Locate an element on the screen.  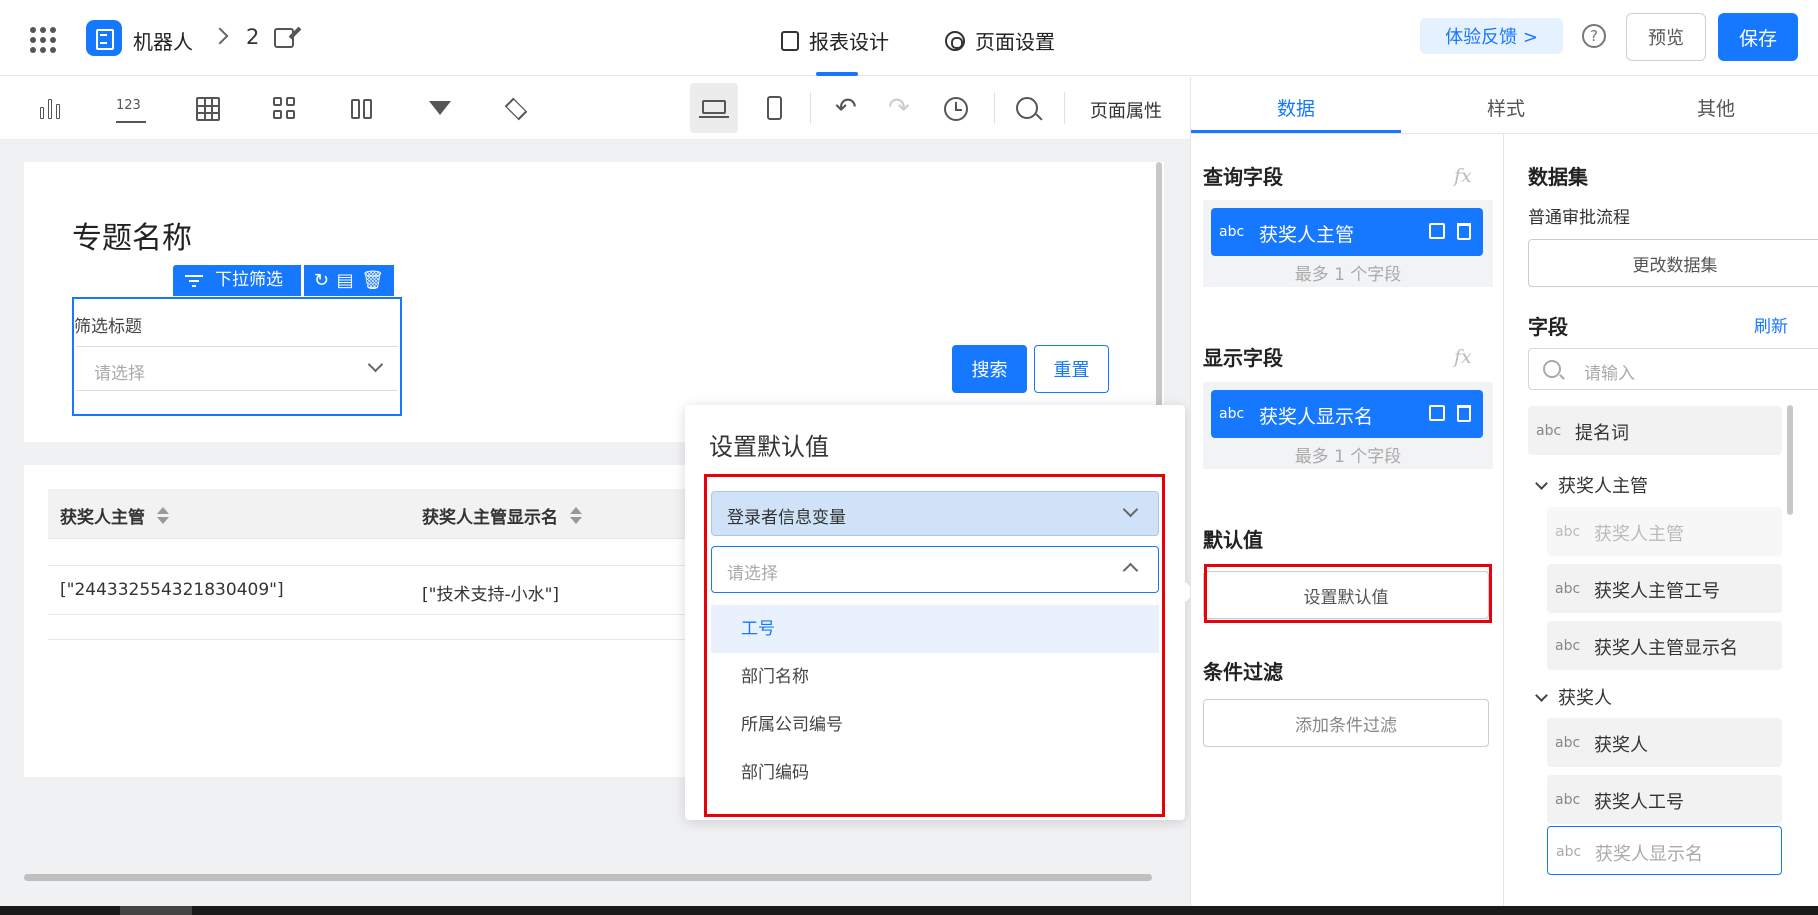
filter-icon is located at coordinates (440, 108).